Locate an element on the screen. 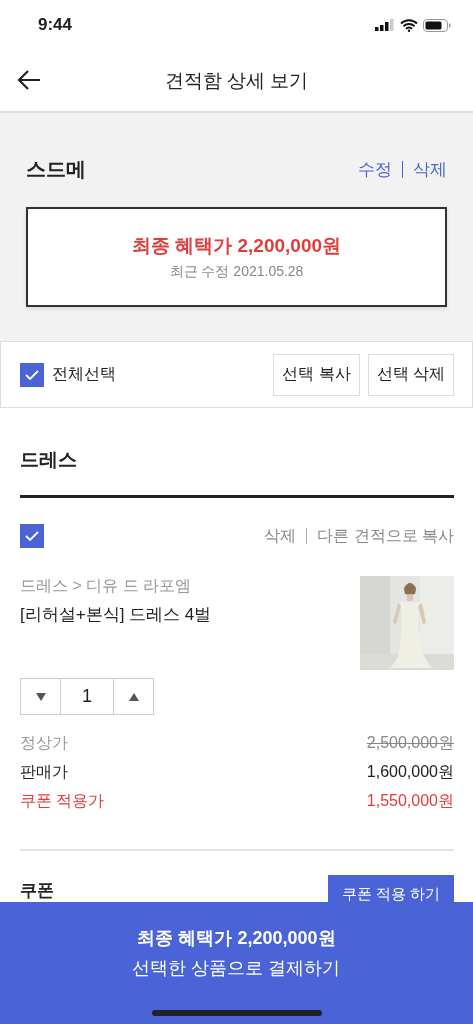 The width and height of the screenshot is (473, 1024). wifi-icon is located at coordinates (409, 25).